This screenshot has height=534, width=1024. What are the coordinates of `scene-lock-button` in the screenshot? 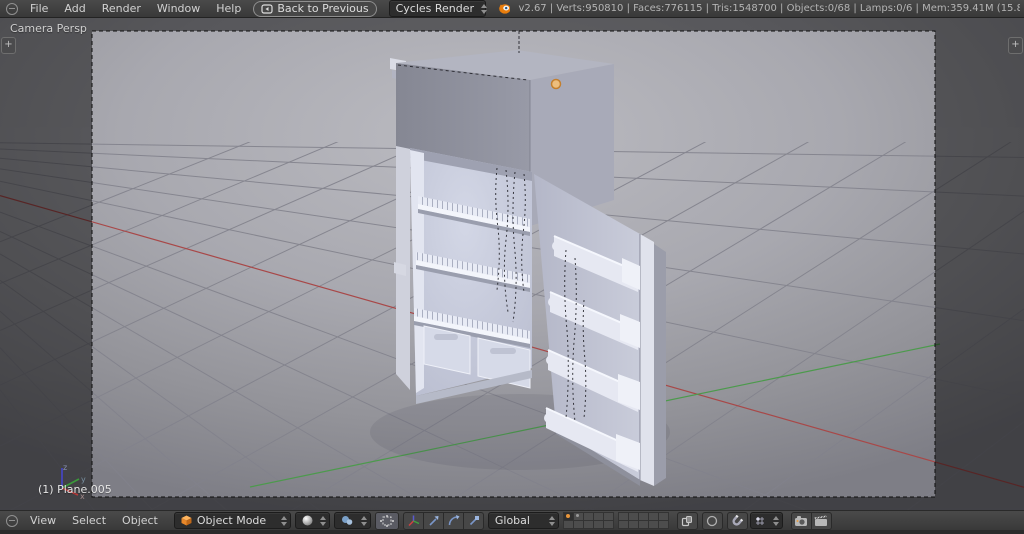 It's located at (687, 520).